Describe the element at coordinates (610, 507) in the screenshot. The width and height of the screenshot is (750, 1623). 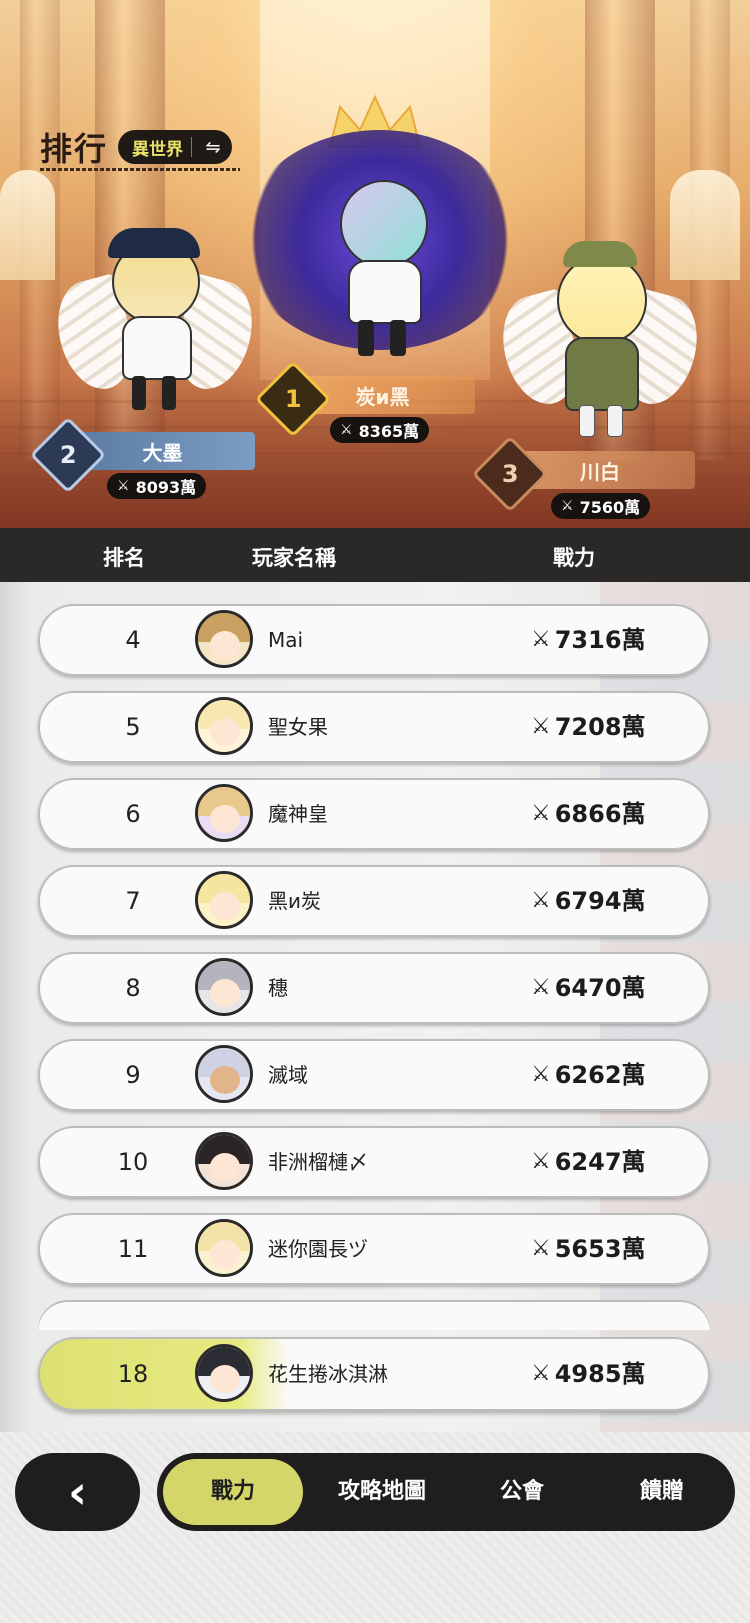
I see `power-value: 7560萬` at that location.